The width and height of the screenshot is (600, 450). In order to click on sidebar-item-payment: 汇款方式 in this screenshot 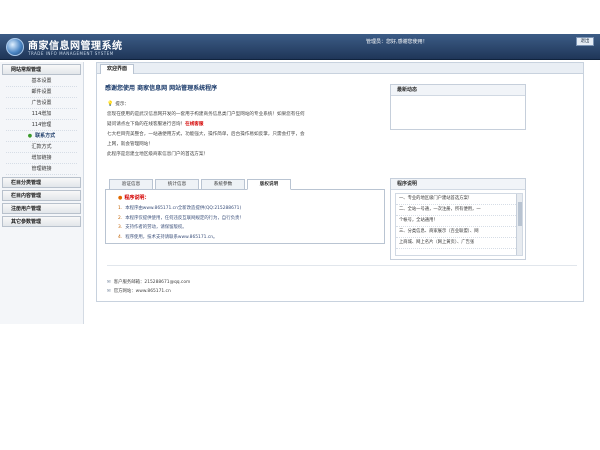, I will do `click(41, 147)`.